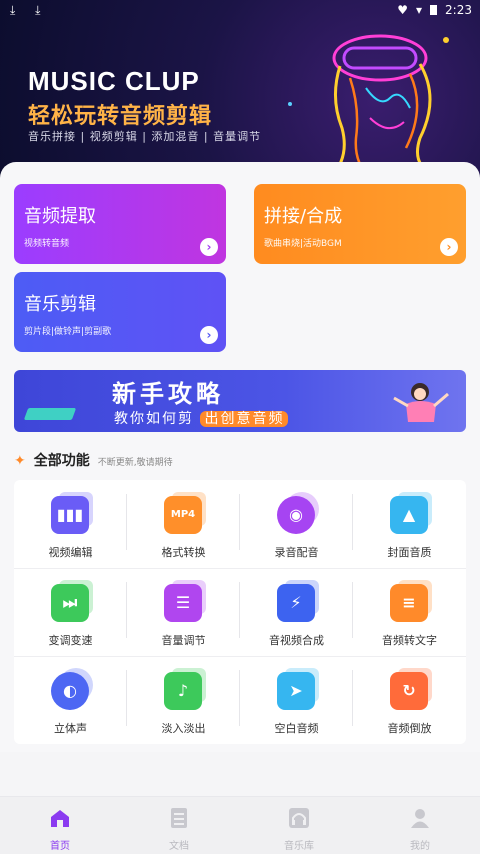 This screenshot has height=854, width=480. Describe the element at coordinates (296, 515) in the screenshot. I see `record-disc-icon: ◉` at that location.